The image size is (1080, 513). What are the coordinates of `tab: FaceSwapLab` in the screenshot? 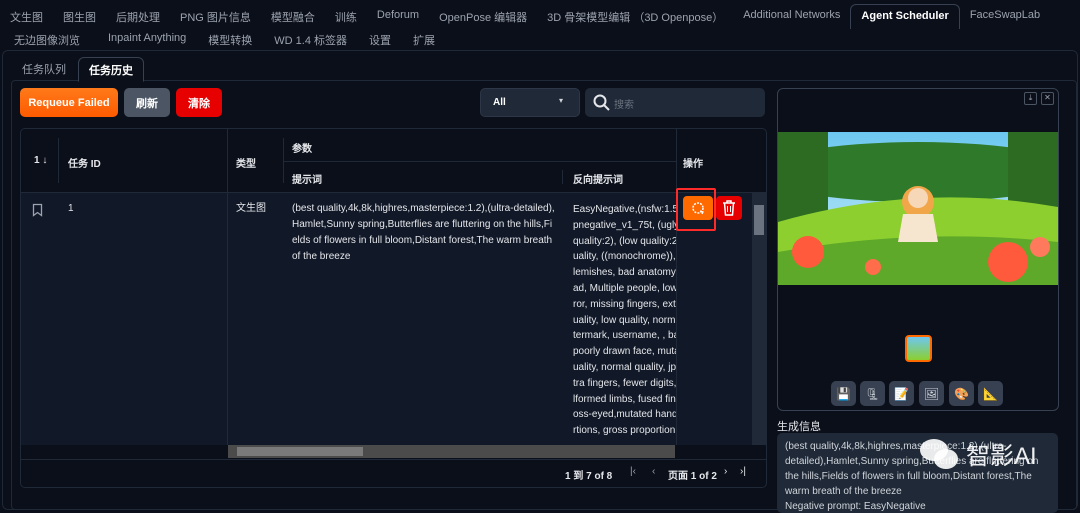 It's located at (1005, 19).